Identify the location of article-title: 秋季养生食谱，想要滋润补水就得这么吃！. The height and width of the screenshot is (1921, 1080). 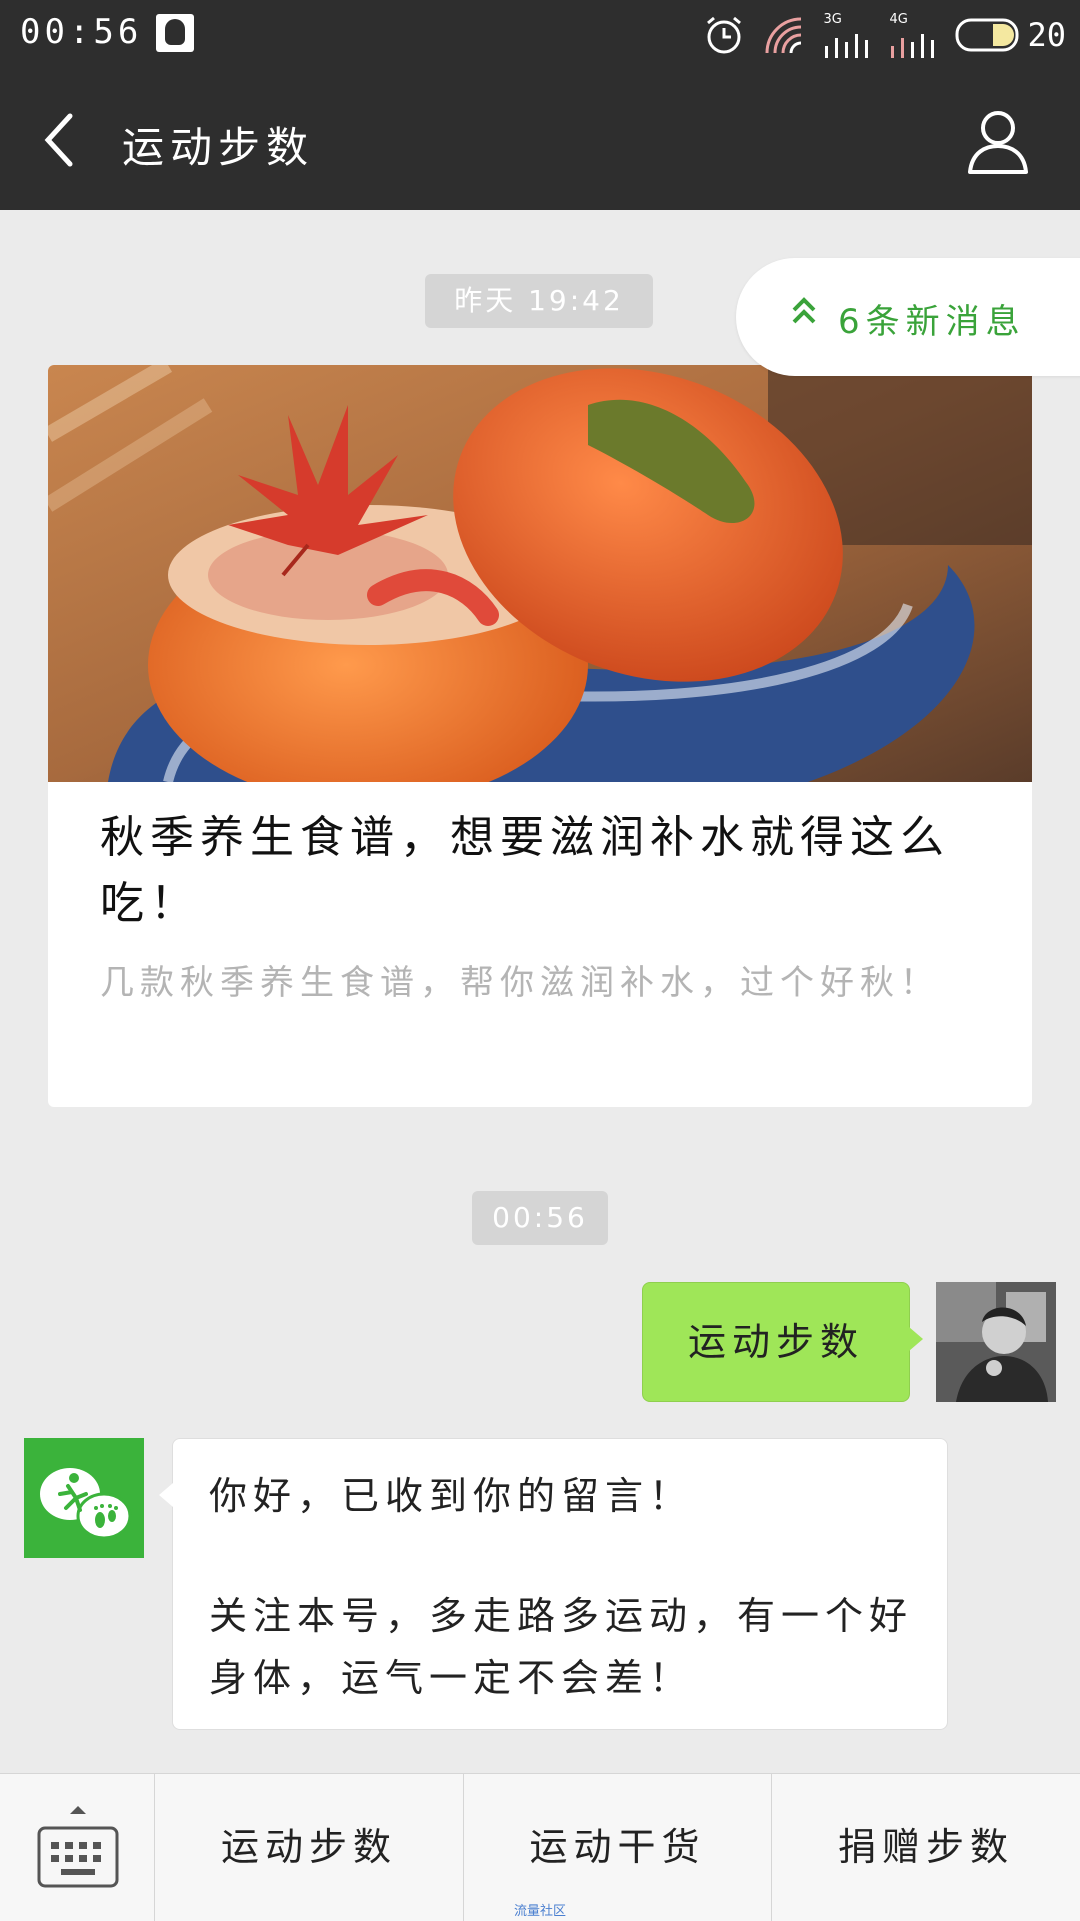
(525, 870).